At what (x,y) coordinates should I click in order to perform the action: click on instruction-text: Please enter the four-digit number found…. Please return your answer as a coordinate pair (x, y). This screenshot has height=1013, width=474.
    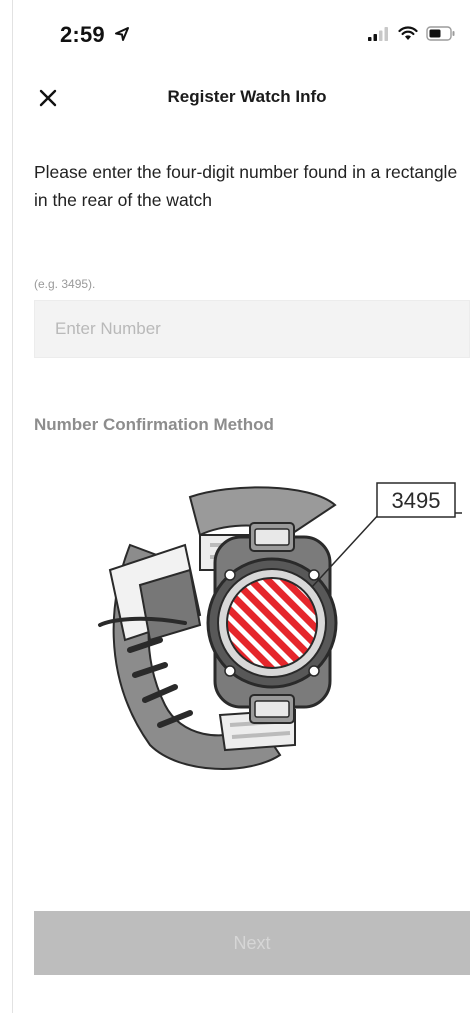
    Looking at the image, I should click on (246, 186).